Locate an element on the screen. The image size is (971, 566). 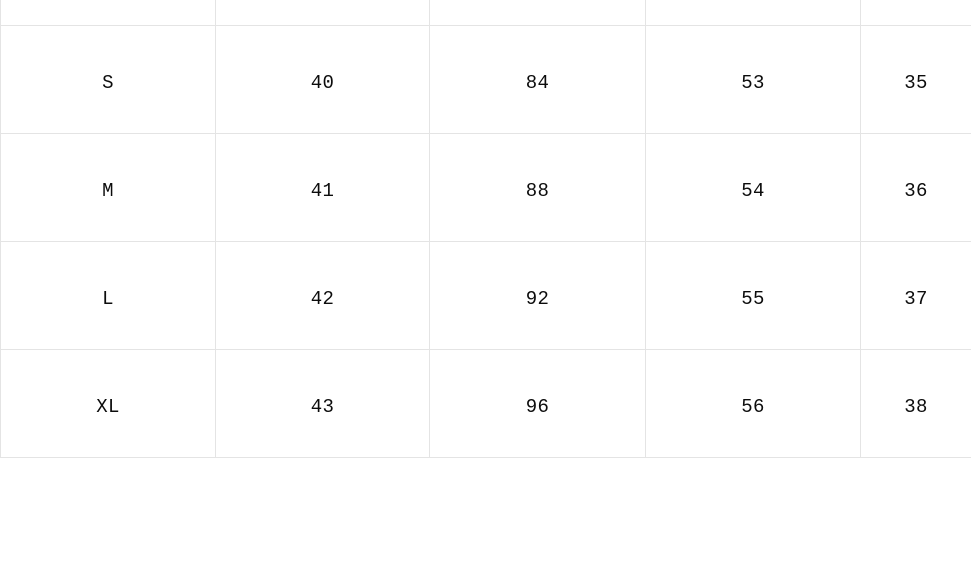
cell-shoulder: 35 is located at coordinates (915, 79).